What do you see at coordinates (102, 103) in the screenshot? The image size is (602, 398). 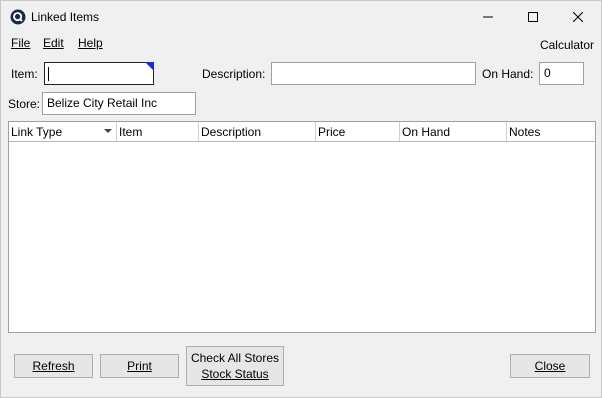 I see `store-input-value: Belize City Retail Inc` at bounding box center [102, 103].